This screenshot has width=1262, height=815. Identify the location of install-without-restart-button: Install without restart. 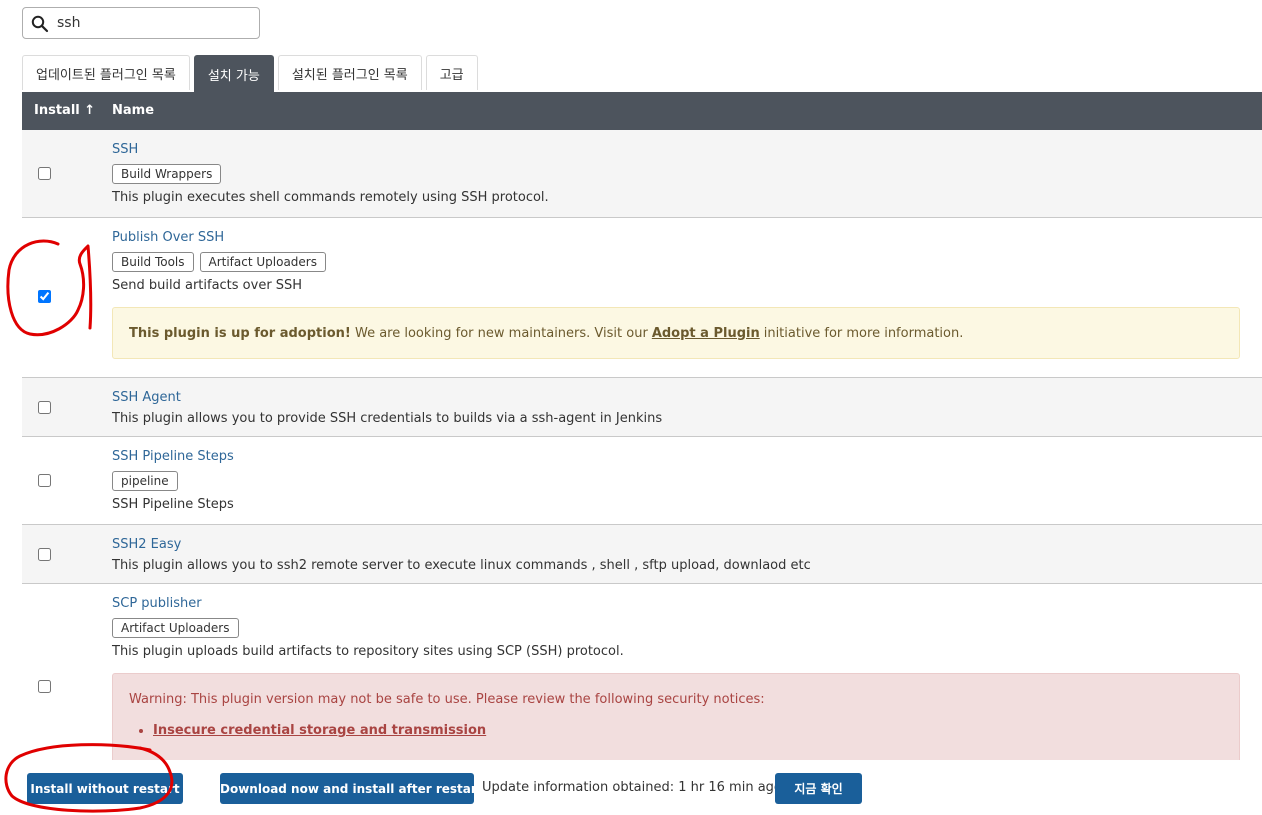
(105, 788).